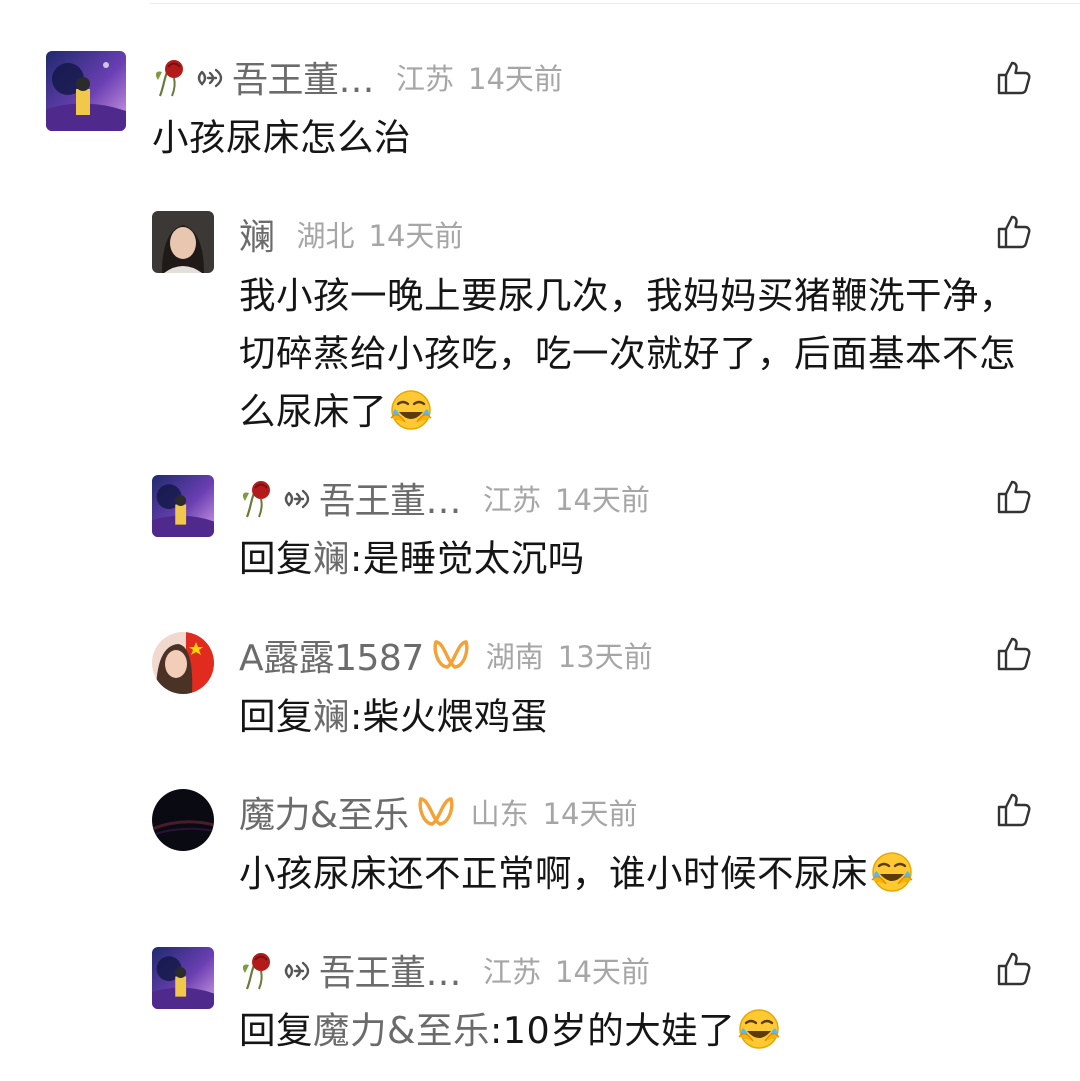 The width and height of the screenshot is (1080, 1081). I want to click on reply-target: 魔力&至乐, so click(401, 1030).